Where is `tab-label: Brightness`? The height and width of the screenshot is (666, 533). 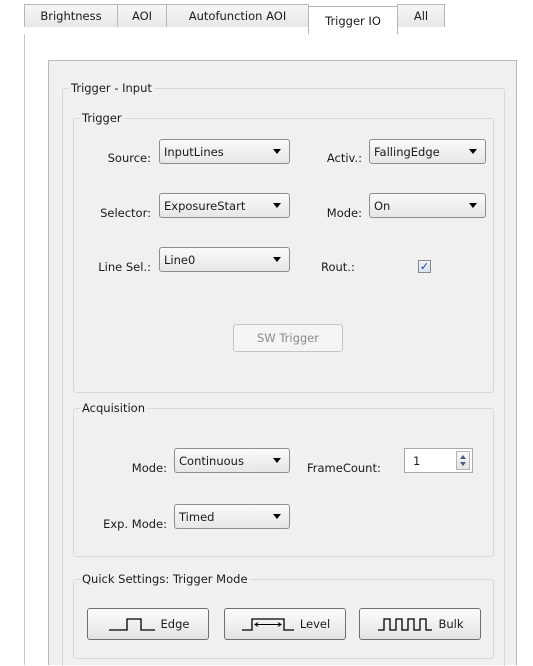
tab-label: Brightness is located at coordinates (71, 16).